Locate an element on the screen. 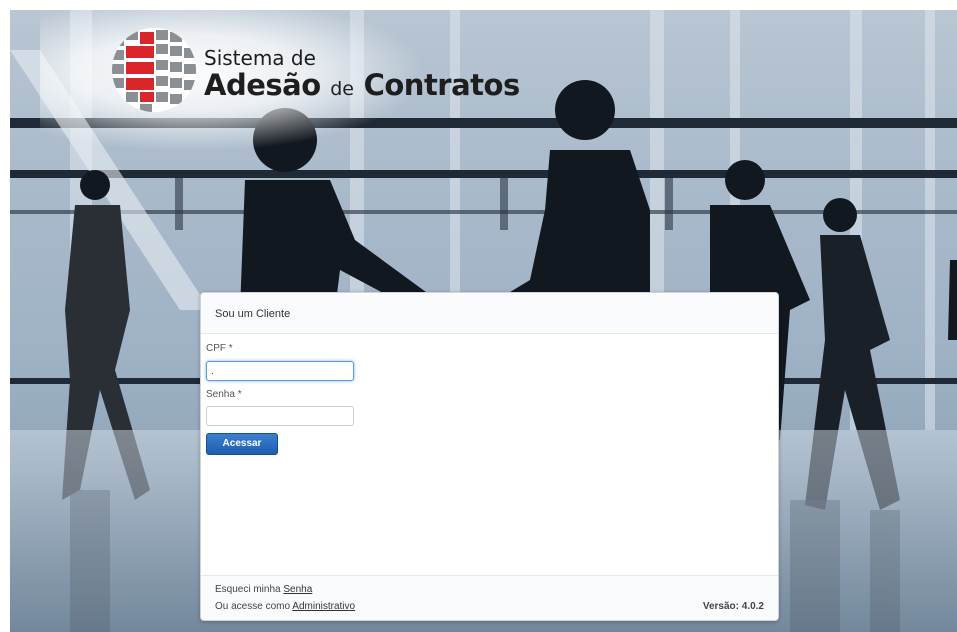 This screenshot has width=957, height=632. forgot-password-text: Esqueci minha is located at coordinates (248, 589).